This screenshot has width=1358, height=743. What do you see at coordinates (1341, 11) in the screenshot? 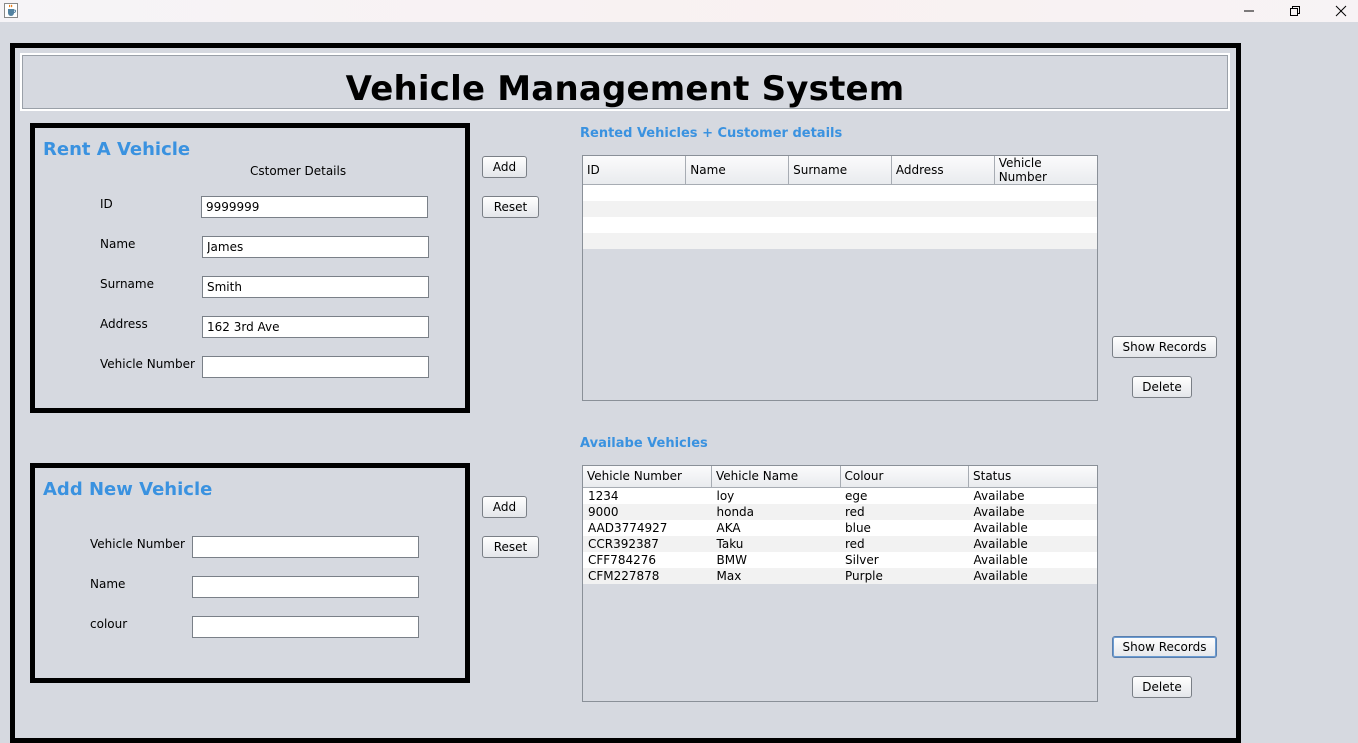
I see `close-icon` at bounding box center [1341, 11].